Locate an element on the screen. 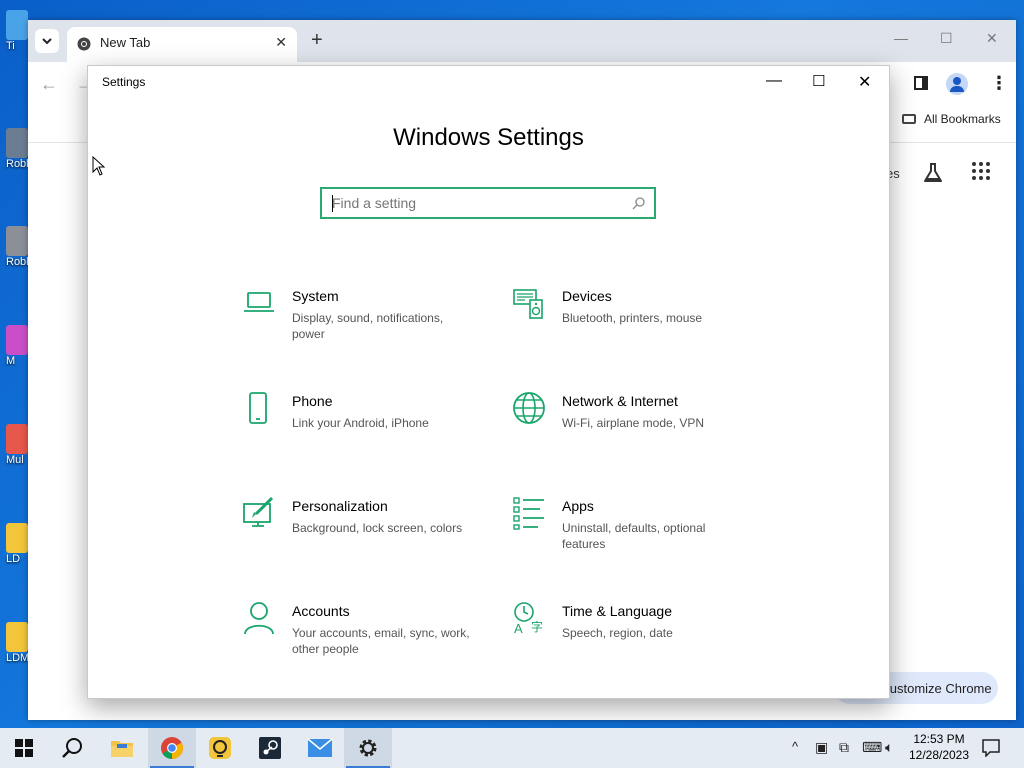 The width and height of the screenshot is (1024, 768). svg-text: A is located at coordinates (518, 628).